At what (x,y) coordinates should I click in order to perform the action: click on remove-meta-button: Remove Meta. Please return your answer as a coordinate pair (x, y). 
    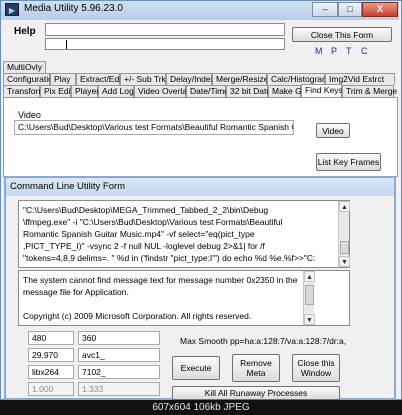
    Looking at the image, I should click on (256, 368).